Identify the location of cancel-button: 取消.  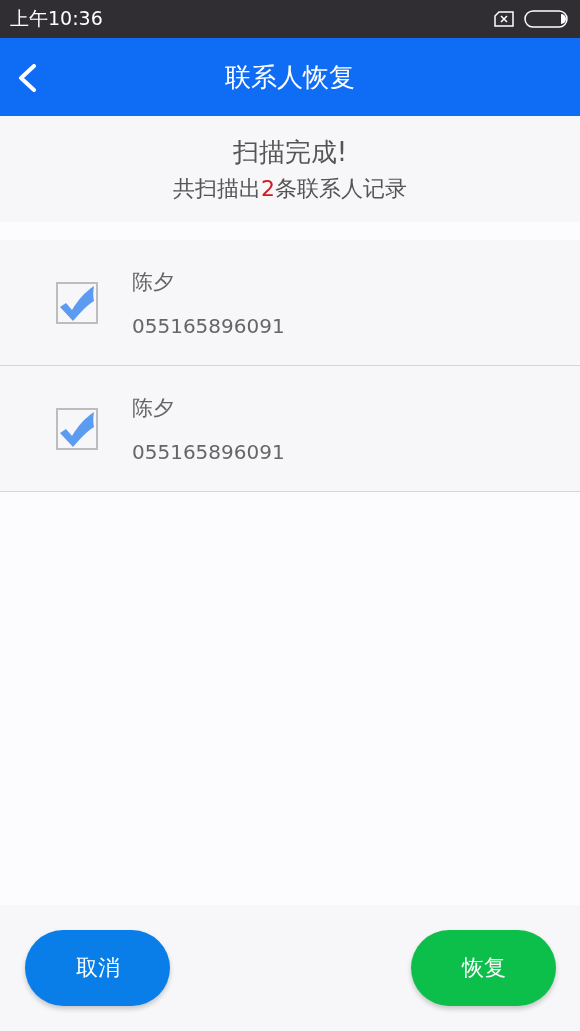
(97, 968).